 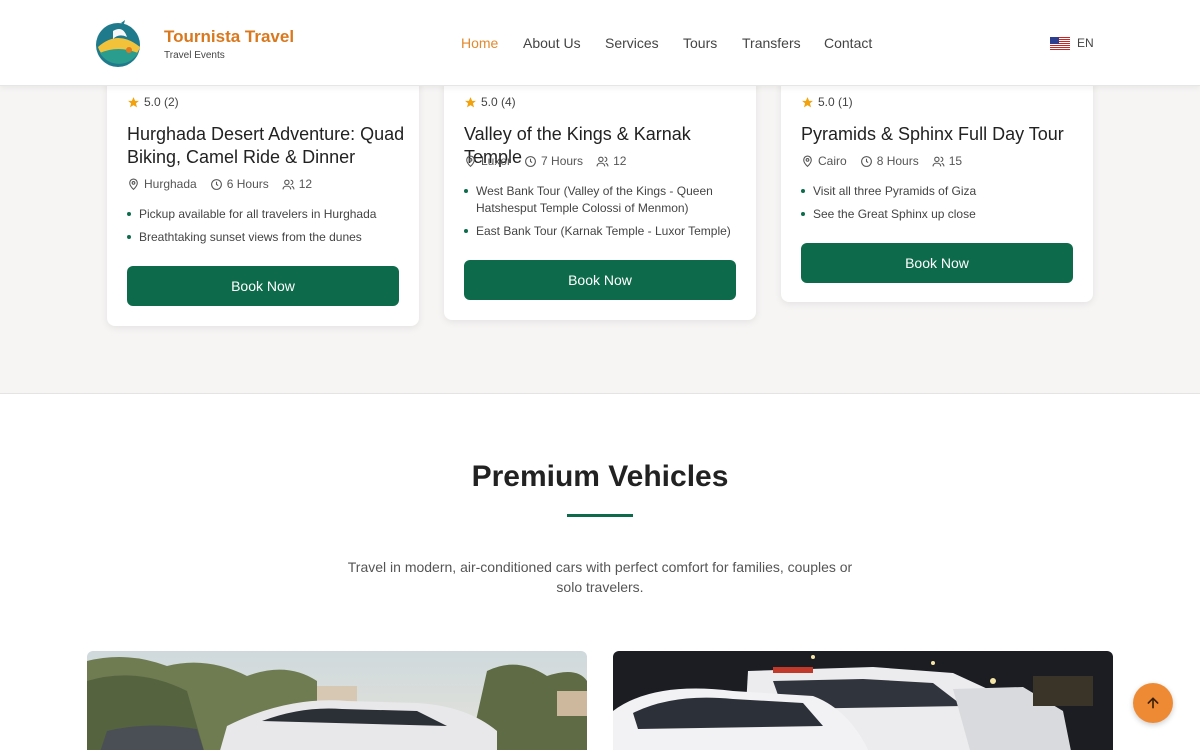 I want to click on tour-location: Luxor, so click(x=487, y=161).